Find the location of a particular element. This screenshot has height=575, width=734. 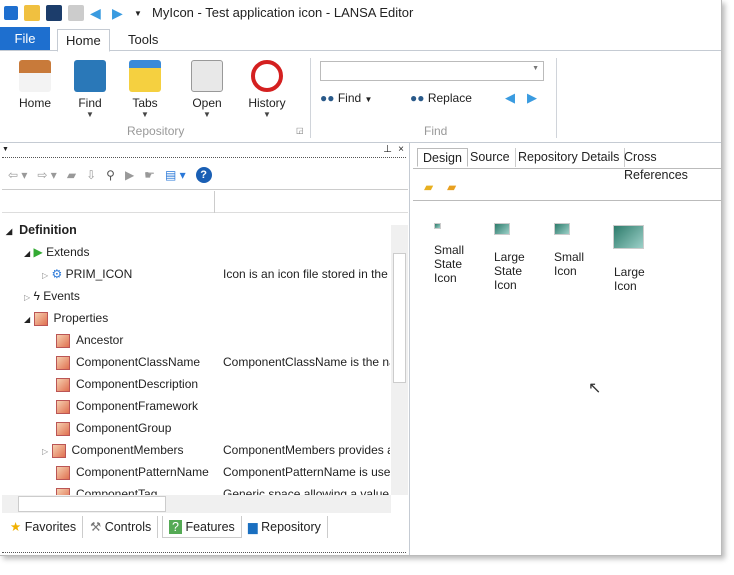

tab-source: Source is located at coordinates (490, 157).